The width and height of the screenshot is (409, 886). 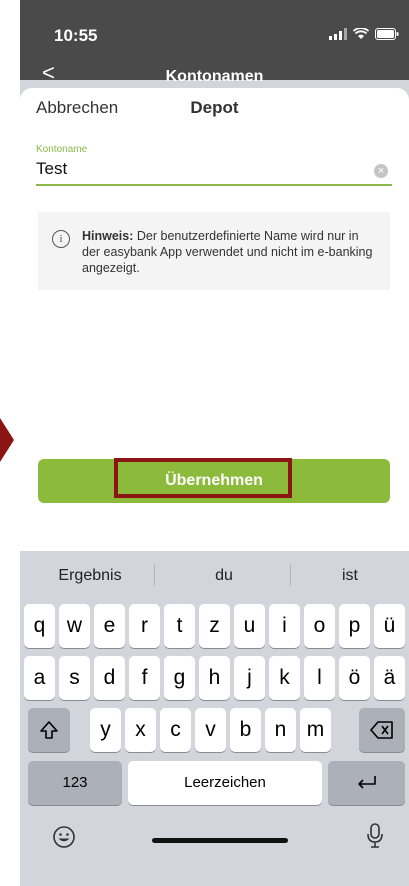 What do you see at coordinates (319, 678) in the screenshot?
I see `key-l: l` at bounding box center [319, 678].